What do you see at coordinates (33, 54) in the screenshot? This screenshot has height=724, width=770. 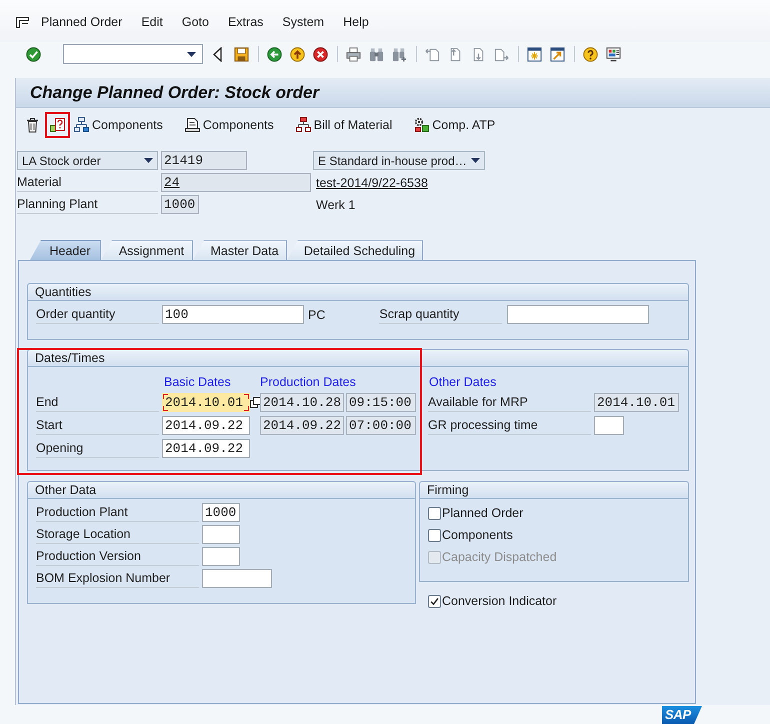 I see `check-icon` at bounding box center [33, 54].